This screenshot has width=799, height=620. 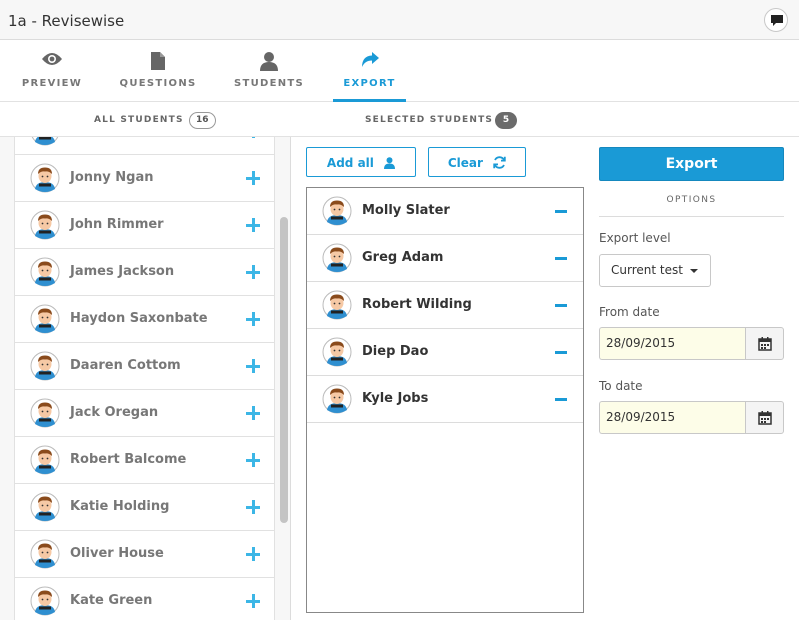 What do you see at coordinates (506, 120) in the screenshot?
I see `selected-students-count-badge: 5` at bounding box center [506, 120].